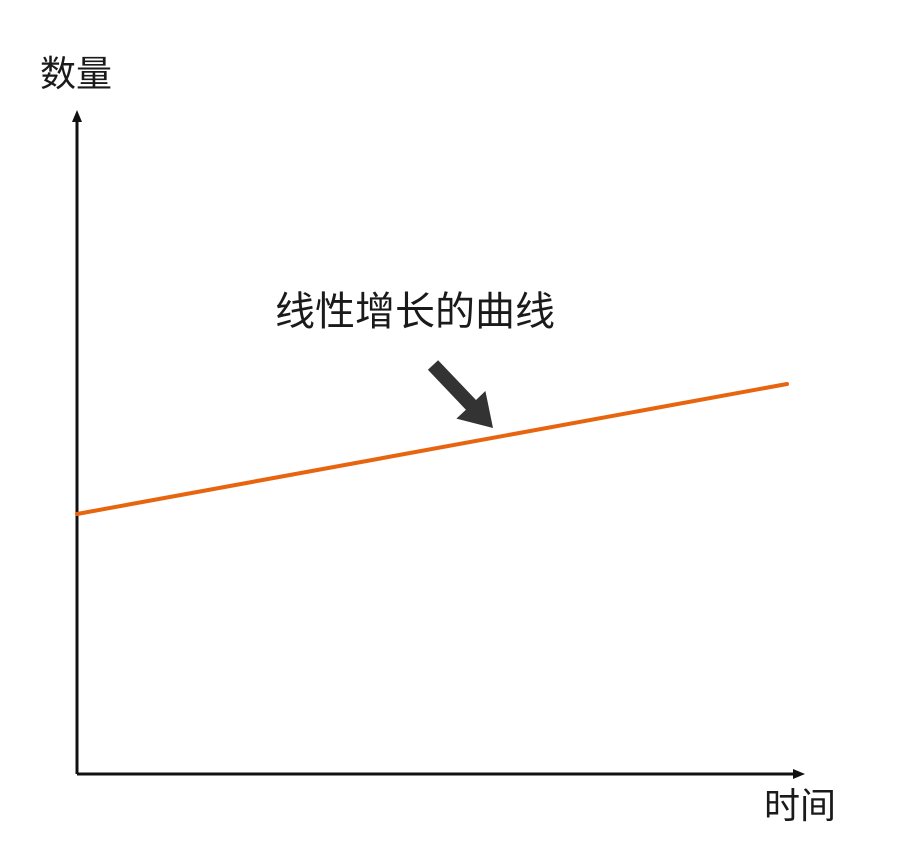  I want to click on annotation-text: 线性增长的曲线, so click(415, 312).